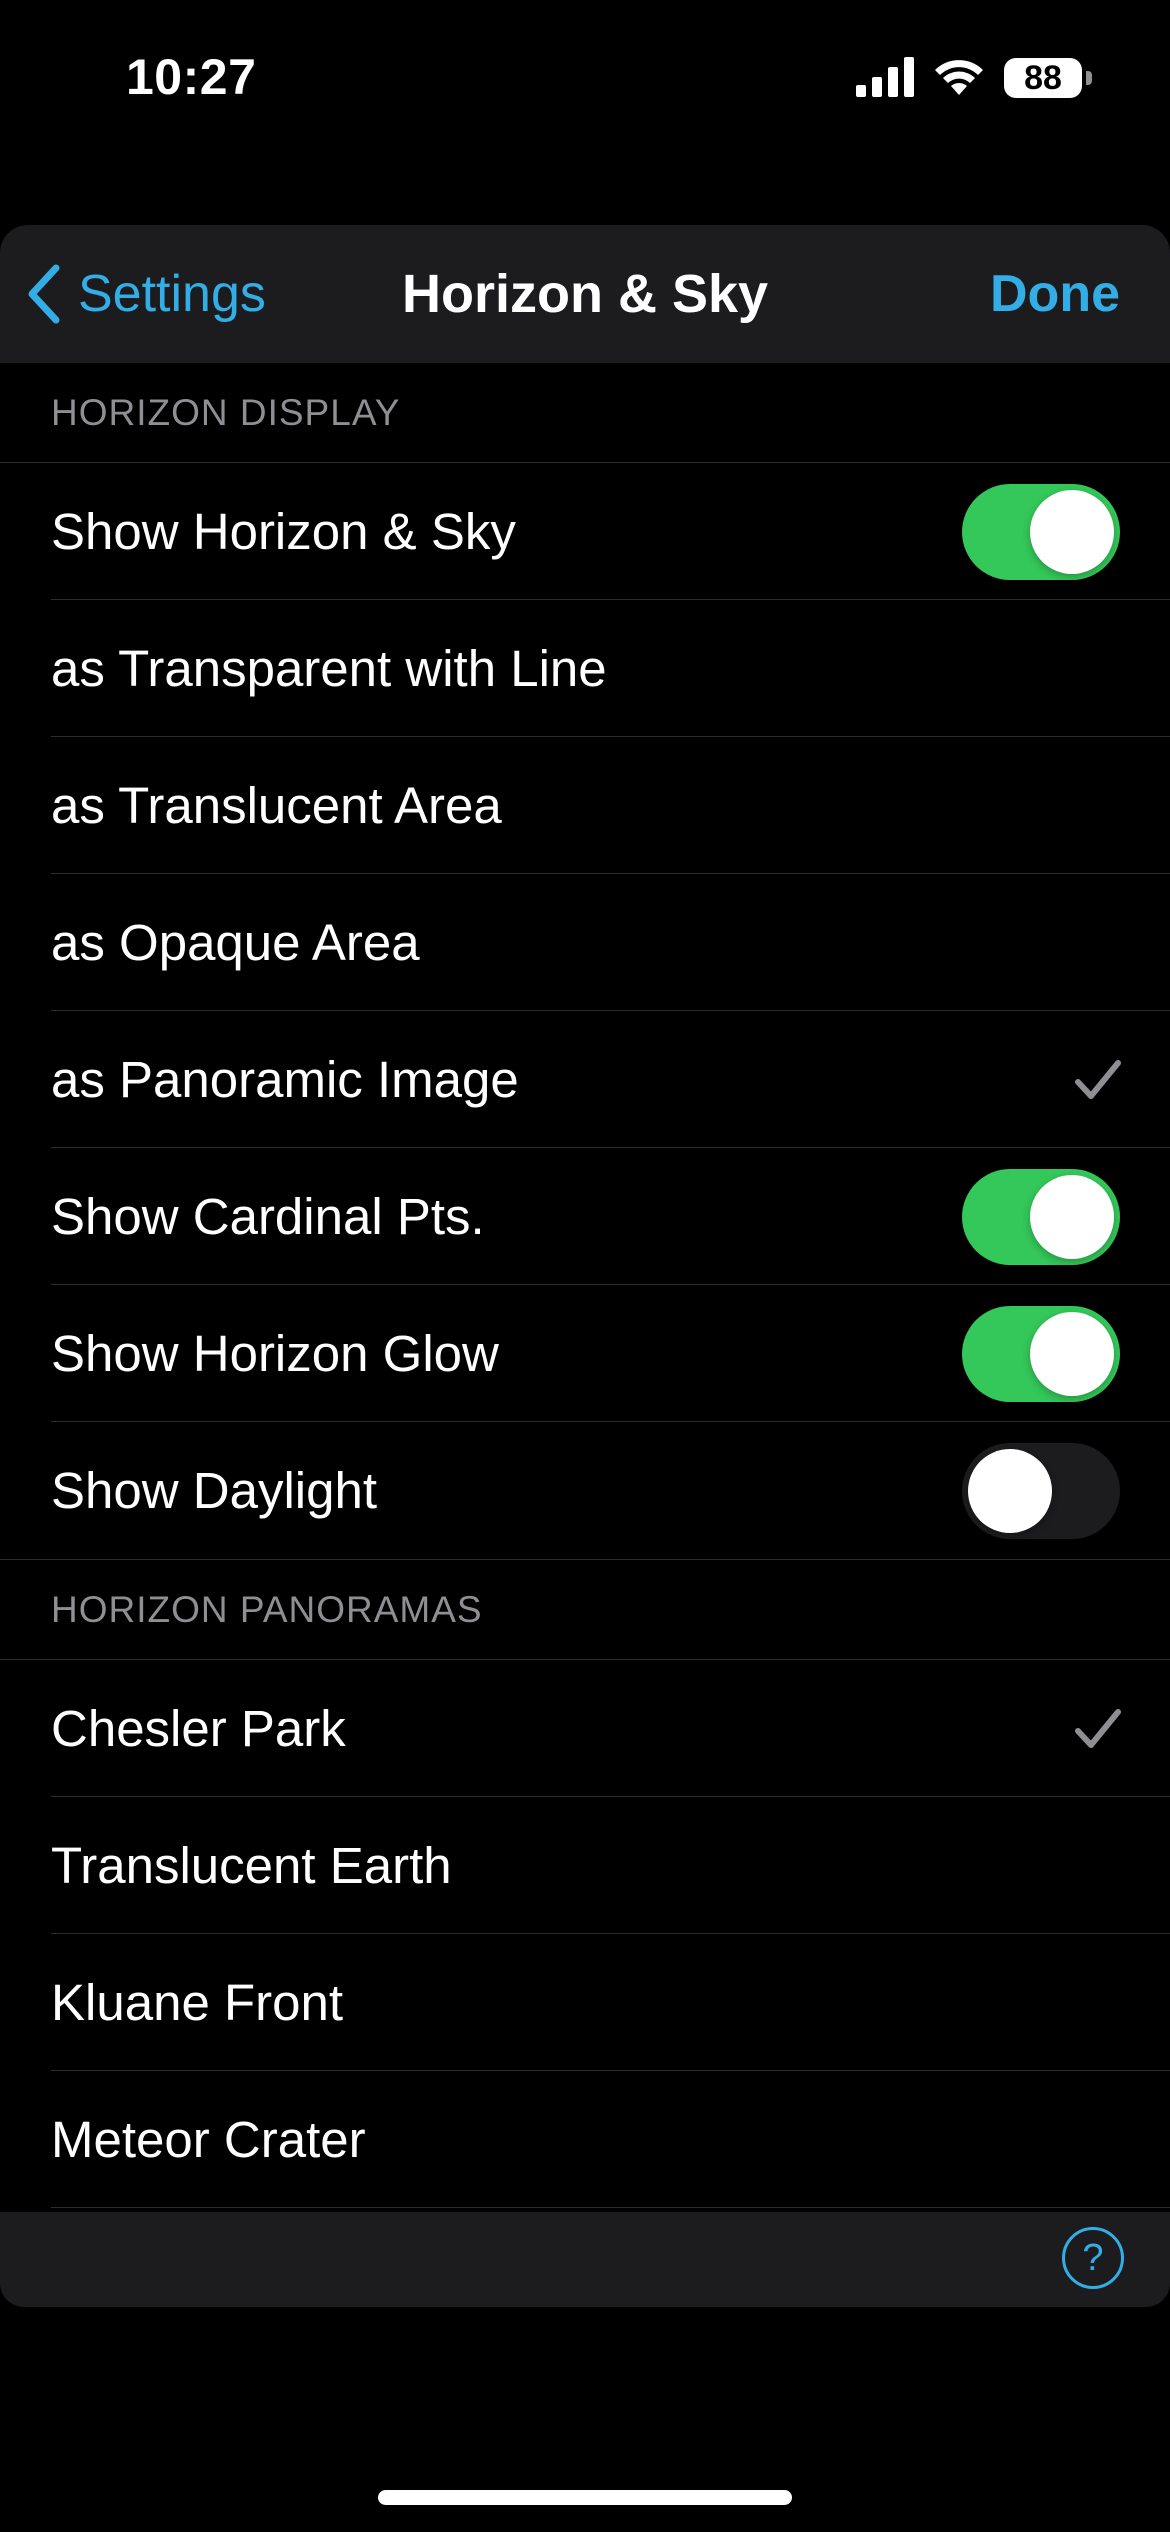 The image size is (1170, 2532). I want to click on signal-icon, so click(885, 77).